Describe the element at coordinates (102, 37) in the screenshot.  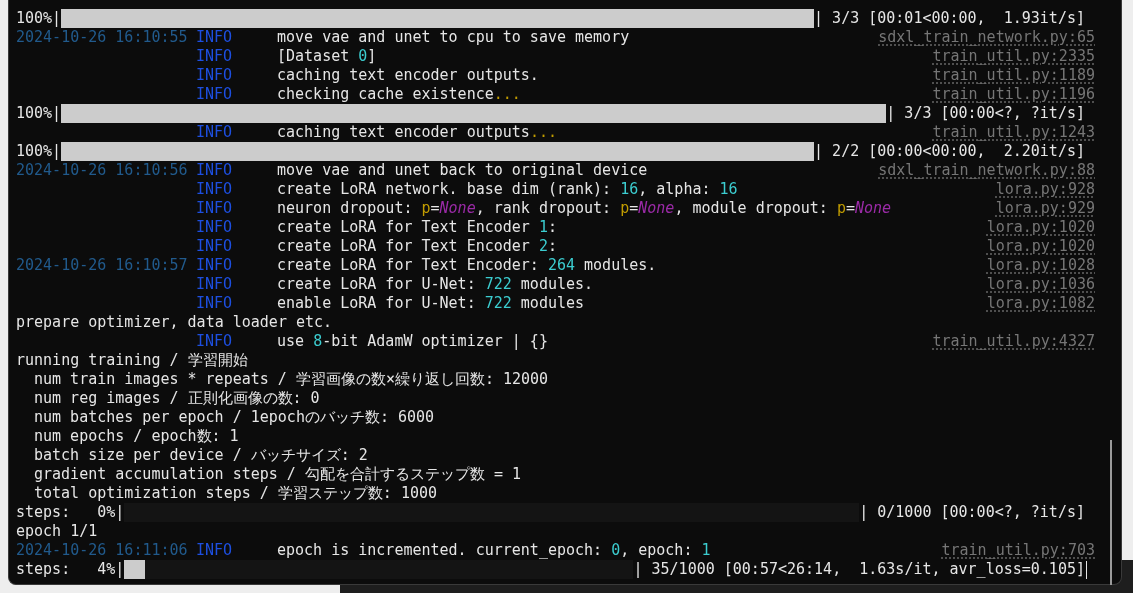
I see `log-timestamp: 2024-10-26 16:10:55` at that location.